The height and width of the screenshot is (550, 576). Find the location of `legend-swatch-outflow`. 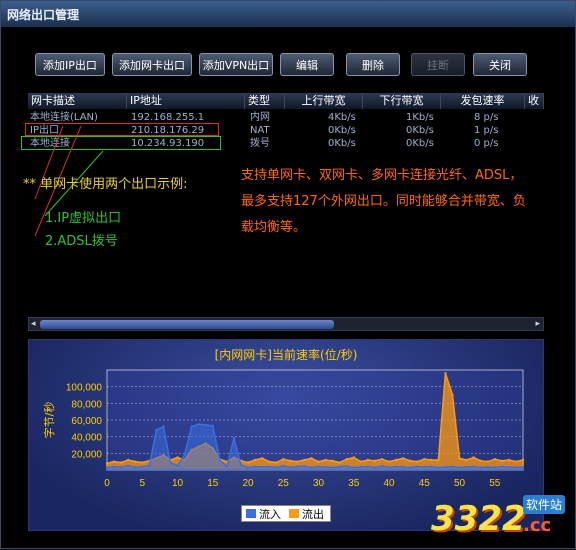

legend-swatch-outflow is located at coordinates (294, 513).